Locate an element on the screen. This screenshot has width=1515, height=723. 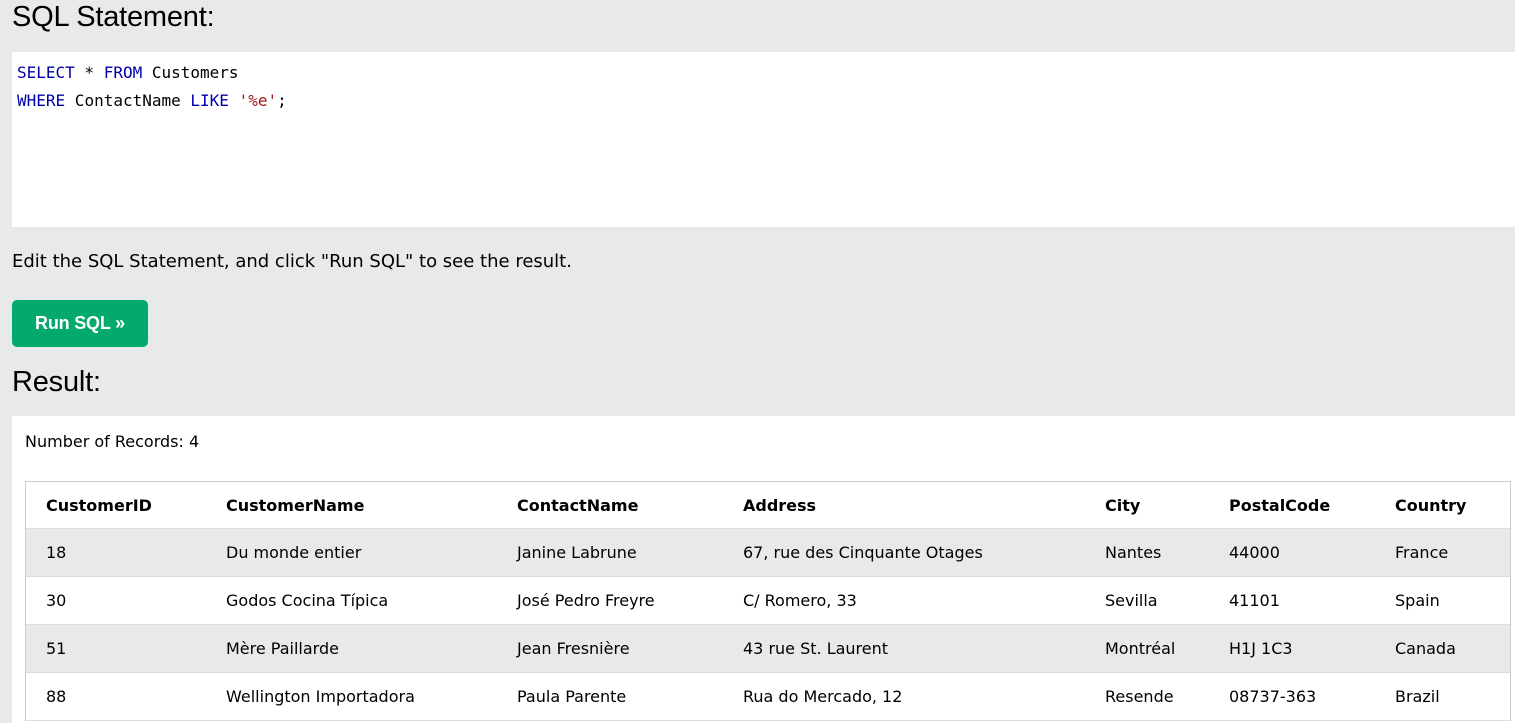
table-cell: Sevilla is located at coordinates (1147, 600).